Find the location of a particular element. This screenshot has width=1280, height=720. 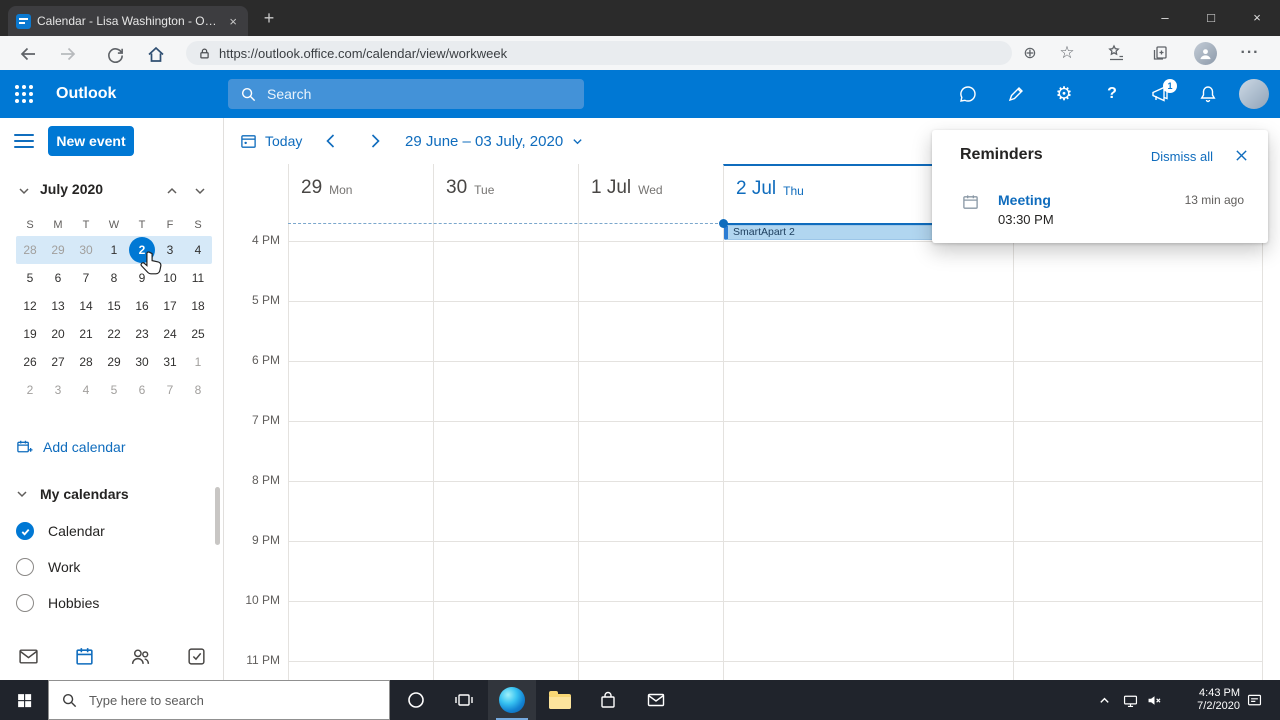

taskbar-clock: 4:43 PM 7/2/2020 is located at coordinates (1205, 700).